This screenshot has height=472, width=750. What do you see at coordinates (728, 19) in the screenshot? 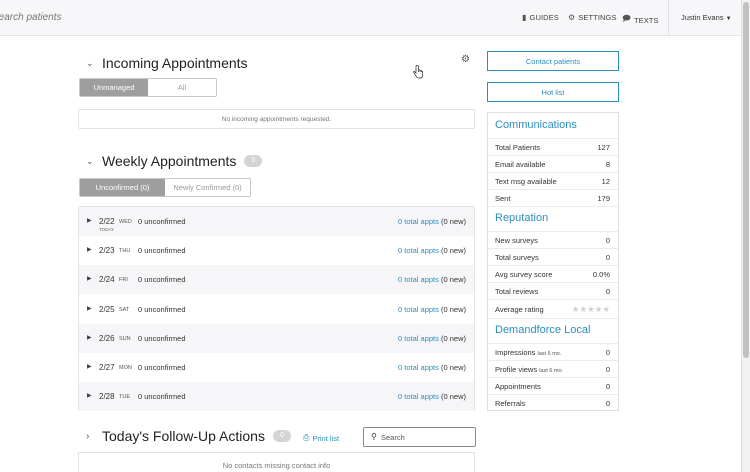
I see `caret-down-icon: ▼` at bounding box center [728, 19].